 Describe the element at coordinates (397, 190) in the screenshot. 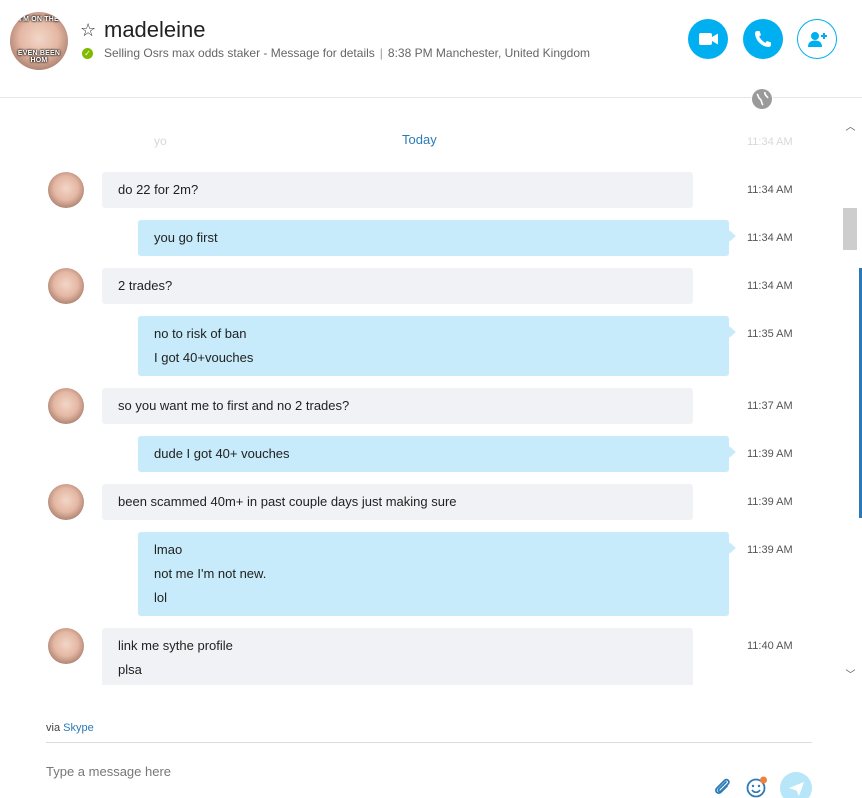

I see `message-bubble-incoming: do 22 for 2m?` at that location.